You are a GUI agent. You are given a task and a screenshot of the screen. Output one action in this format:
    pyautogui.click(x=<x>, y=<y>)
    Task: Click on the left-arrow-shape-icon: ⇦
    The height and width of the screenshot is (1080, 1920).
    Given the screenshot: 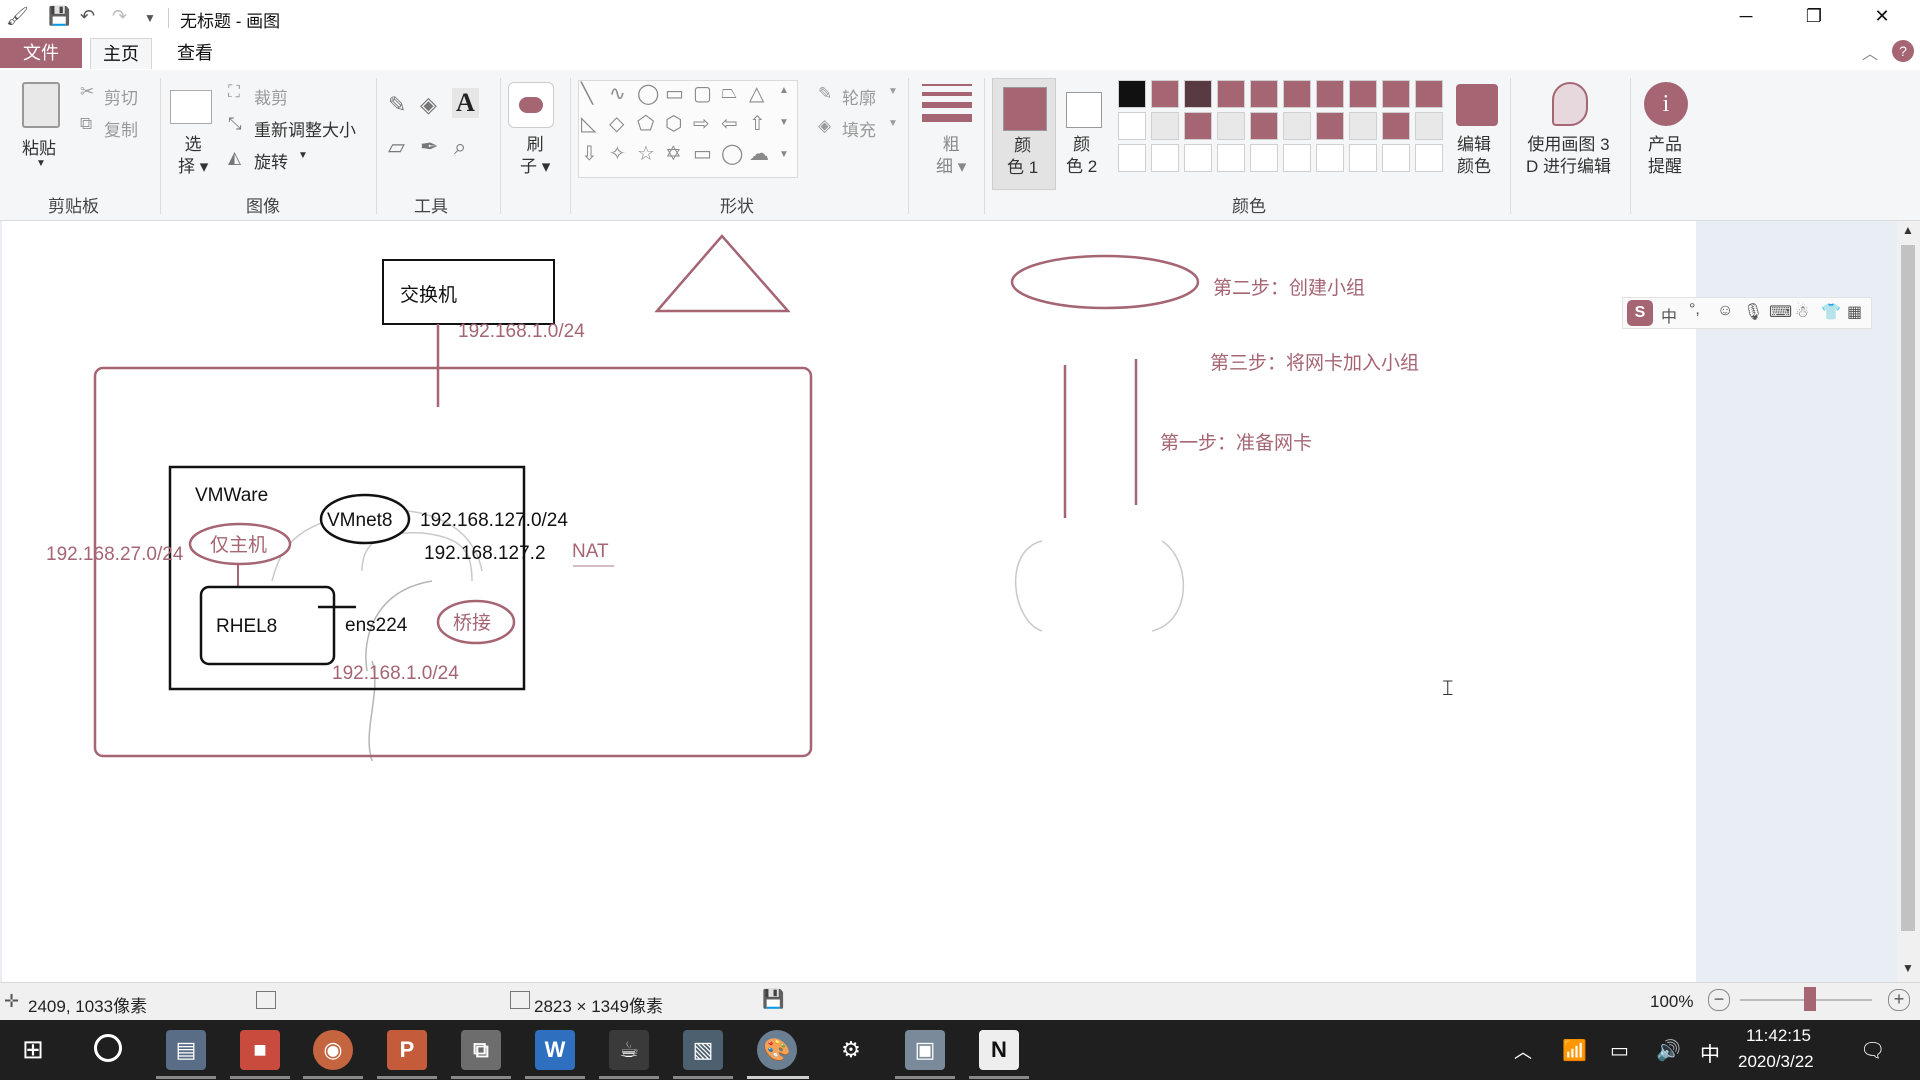 What is the action you would take?
    pyautogui.click(x=729, y=123)
    